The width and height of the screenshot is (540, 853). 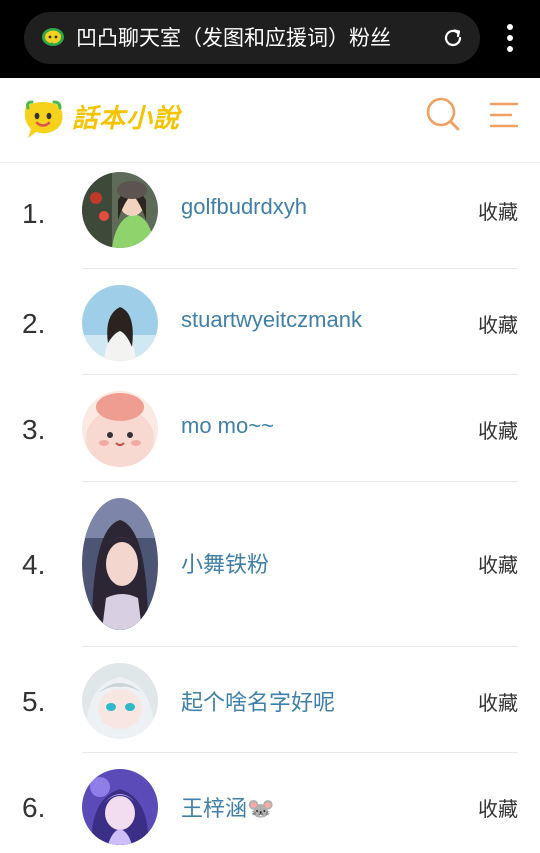 I want to click on rank-number: 3., so click(x=34, y=429).